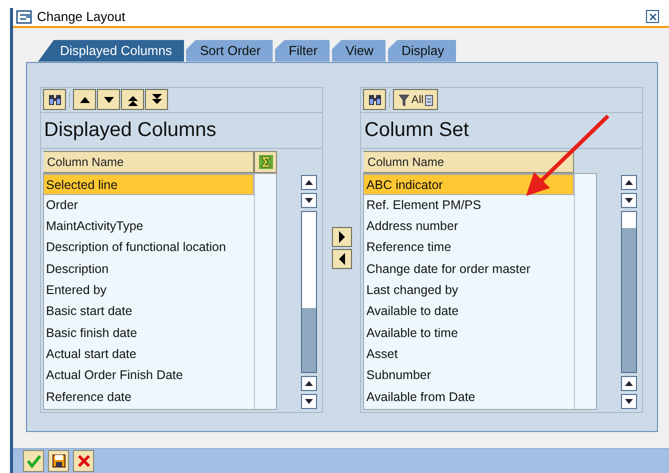 Image resolution: width=669 pixels, height=473 pixels. What do you see at coordinates (81, 16) in the screenshot?
I see `window-title: Change Layout` at bounding box center [81, 16].